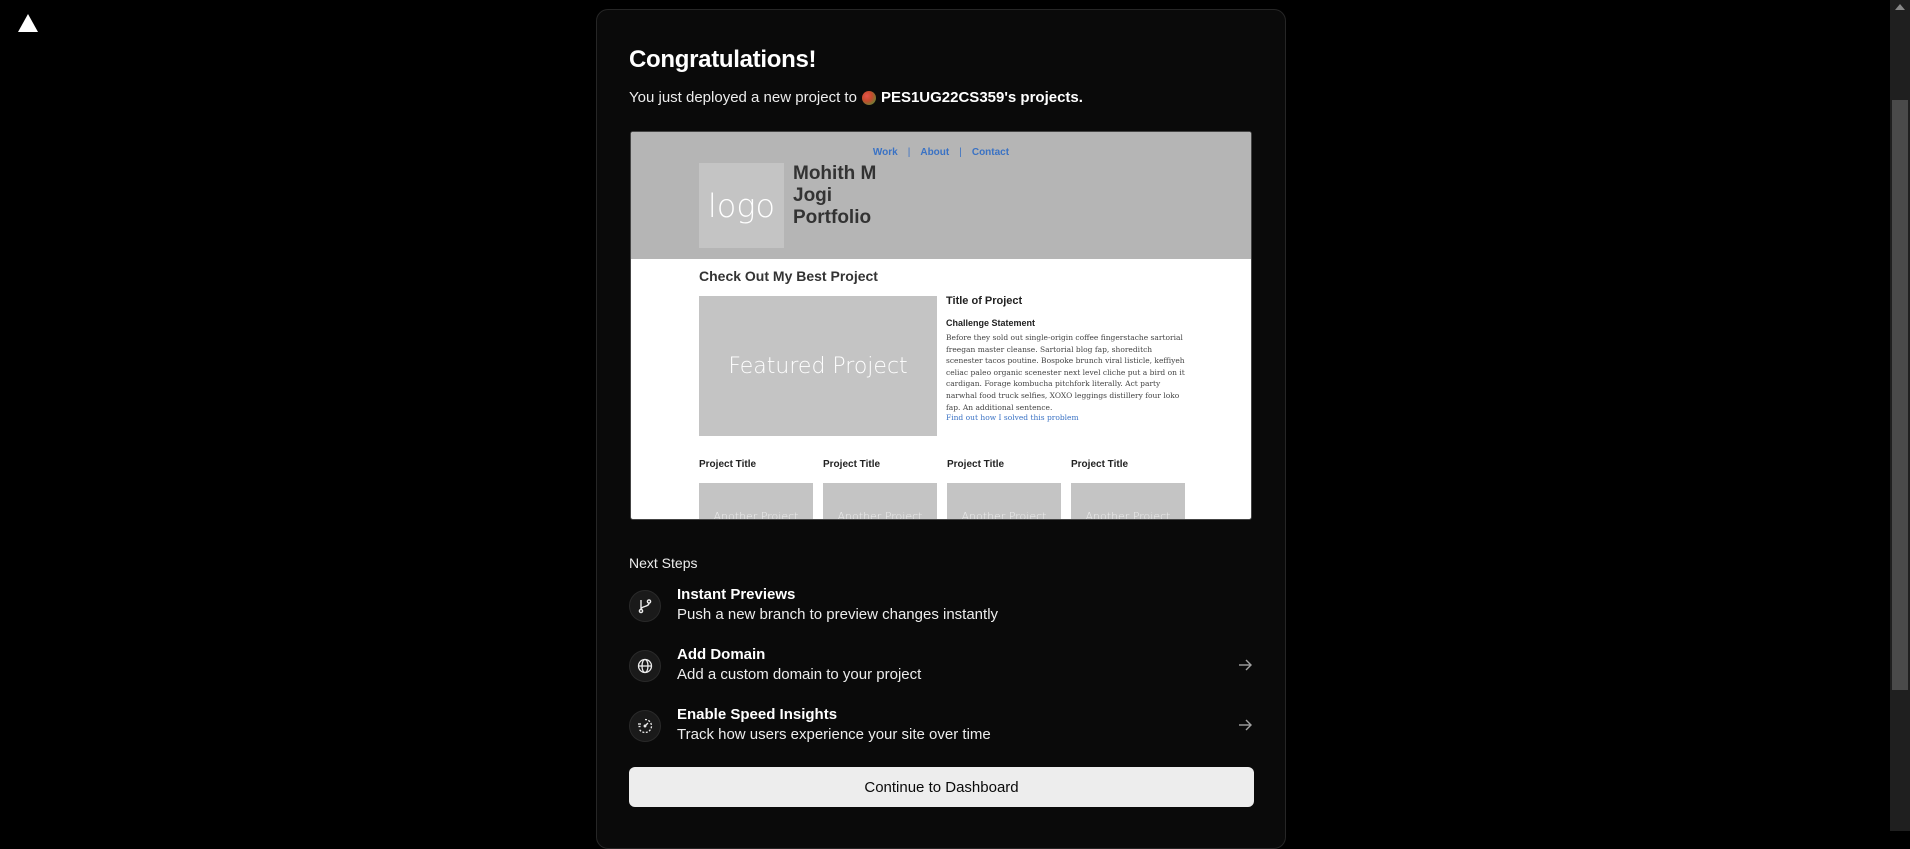  I want to click on preview-featured-image: Featured Project, so click(818, 366).